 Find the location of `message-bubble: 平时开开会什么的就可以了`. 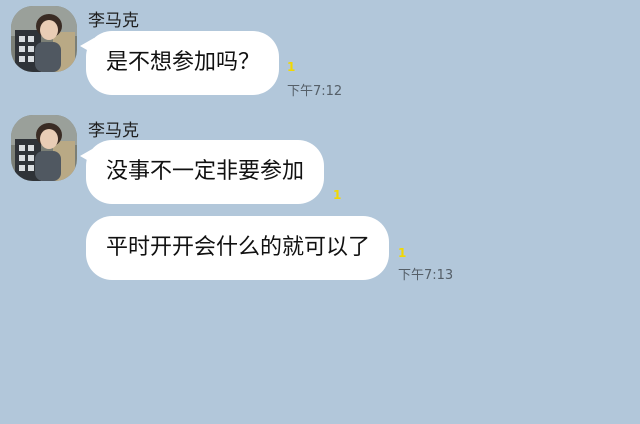

message-bubble: 平时开开会什么的就可以了 is located at coordinates (237, 248).